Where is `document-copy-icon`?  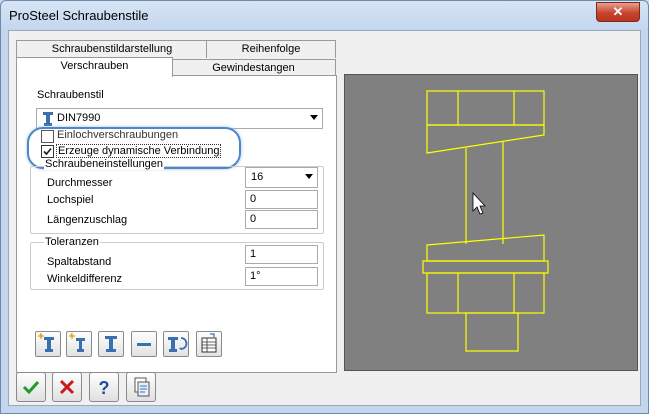
document-copy-icon is located at coordinates (142, 387).